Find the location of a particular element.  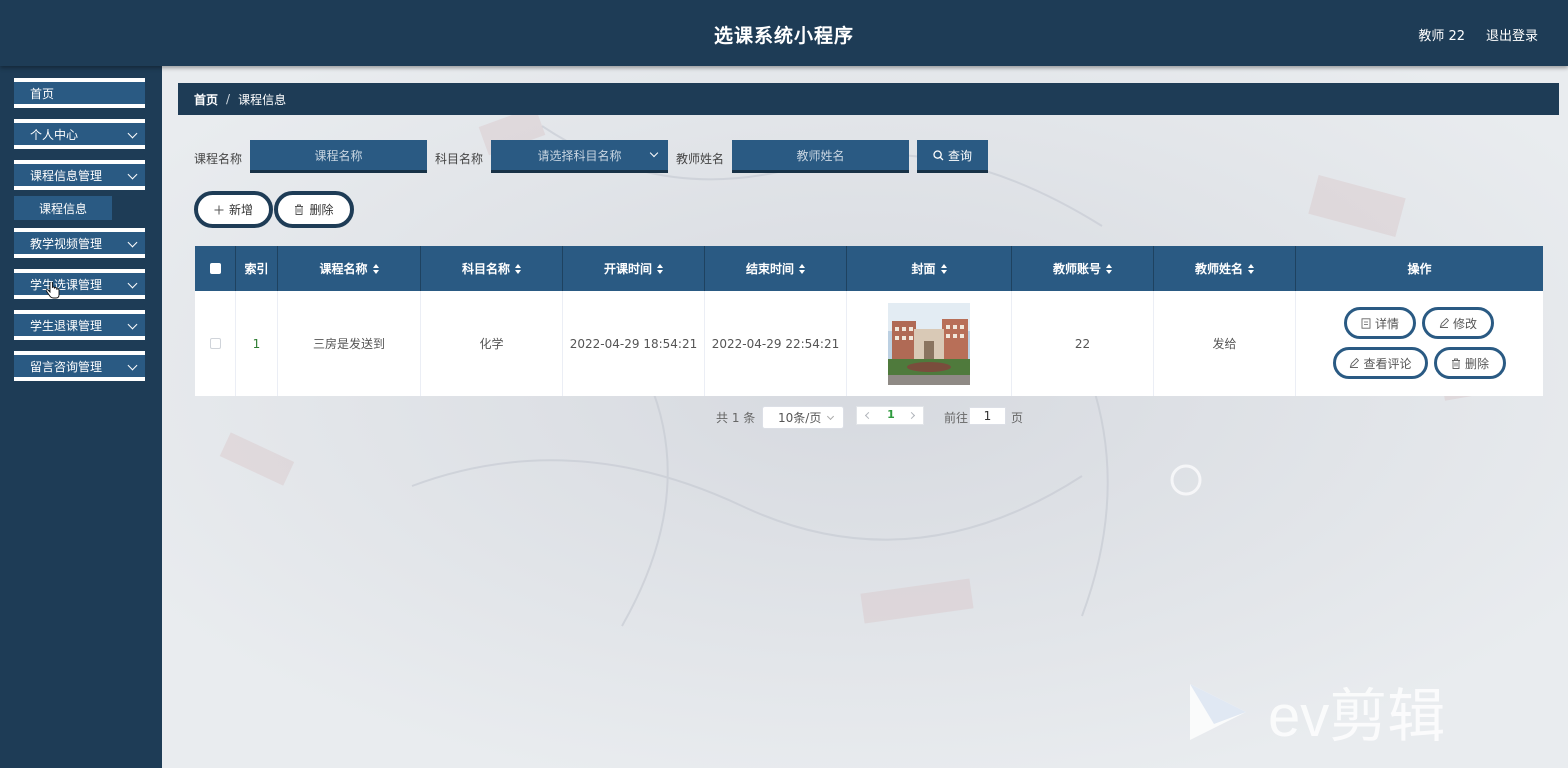

sidebar-item-label: 首页 is located at coordinates (42, 93).